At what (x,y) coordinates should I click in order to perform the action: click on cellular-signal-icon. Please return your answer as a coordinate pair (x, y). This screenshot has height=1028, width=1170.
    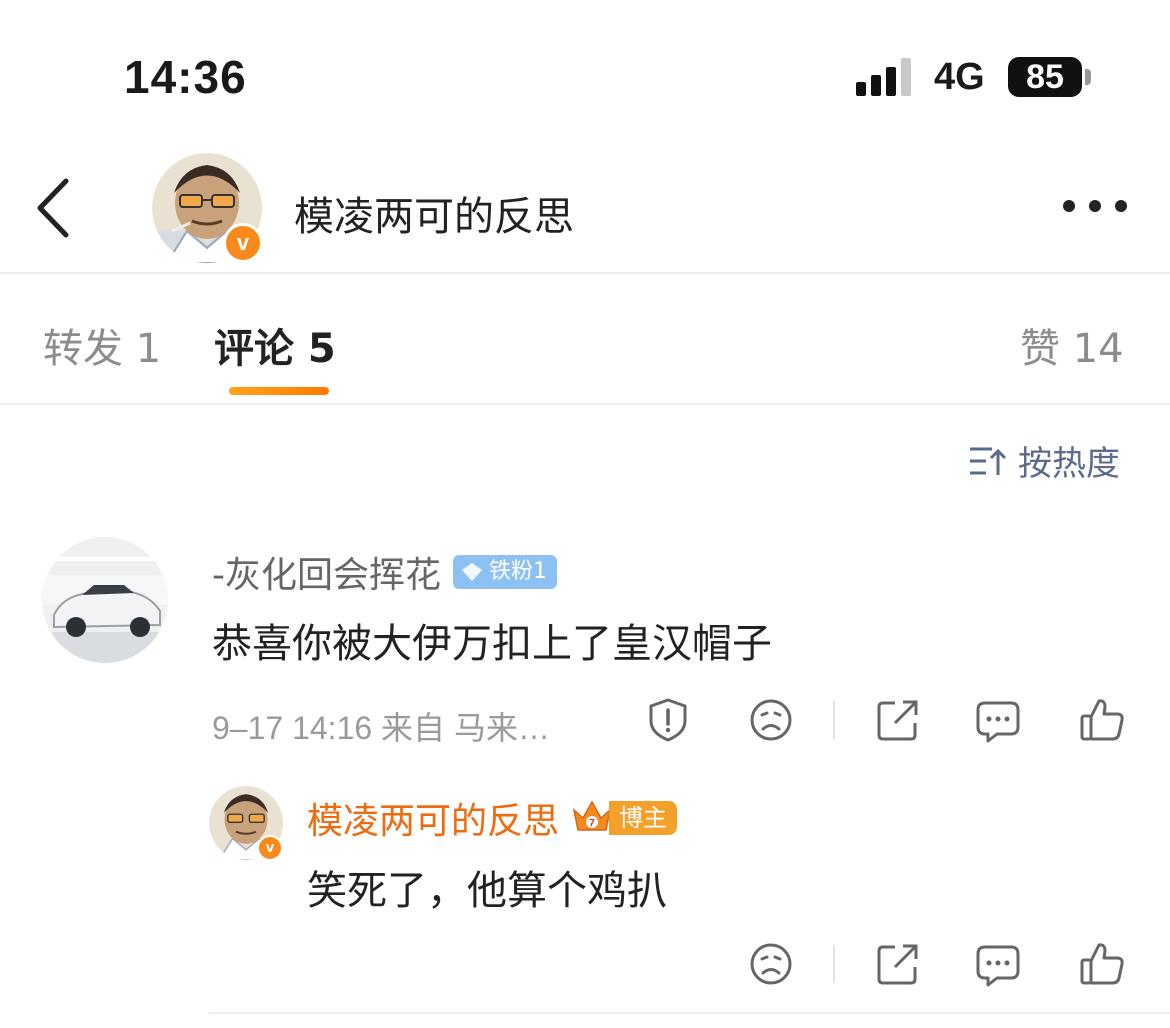
    Looking at the image, I should click on (885, 77).